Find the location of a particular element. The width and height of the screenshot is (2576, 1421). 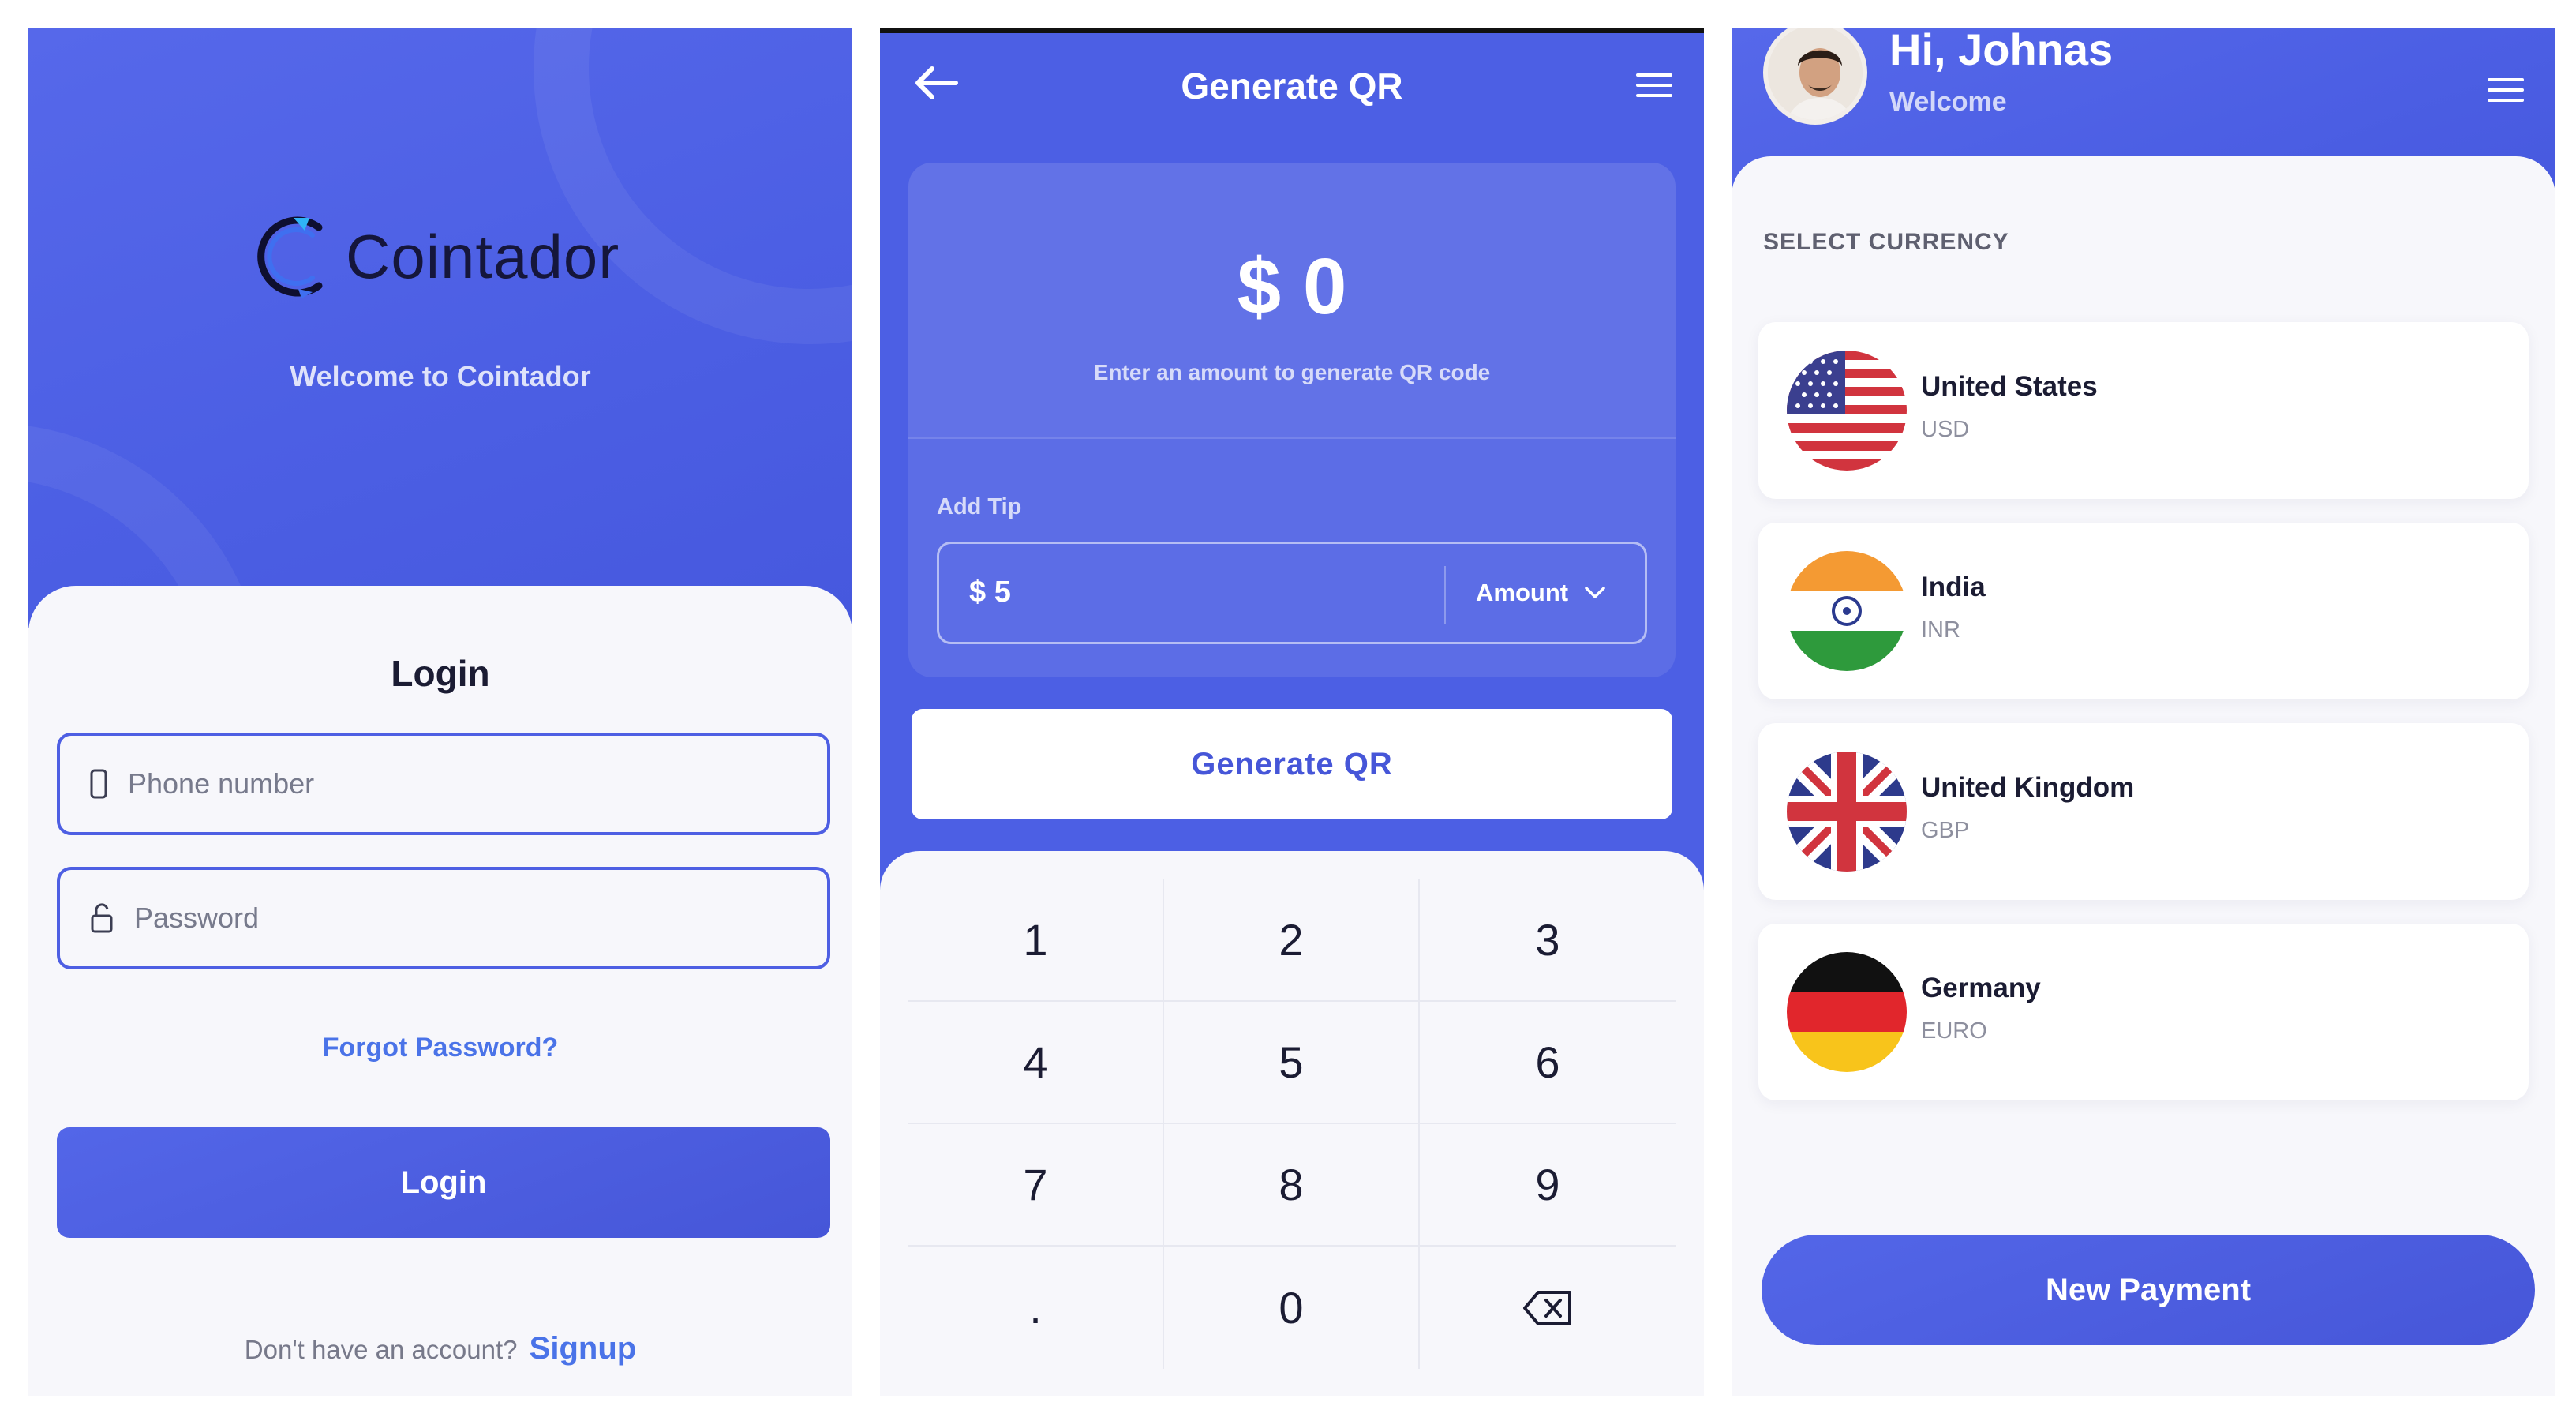

currency-code: EURO is located at coordinates (1954, 1031).